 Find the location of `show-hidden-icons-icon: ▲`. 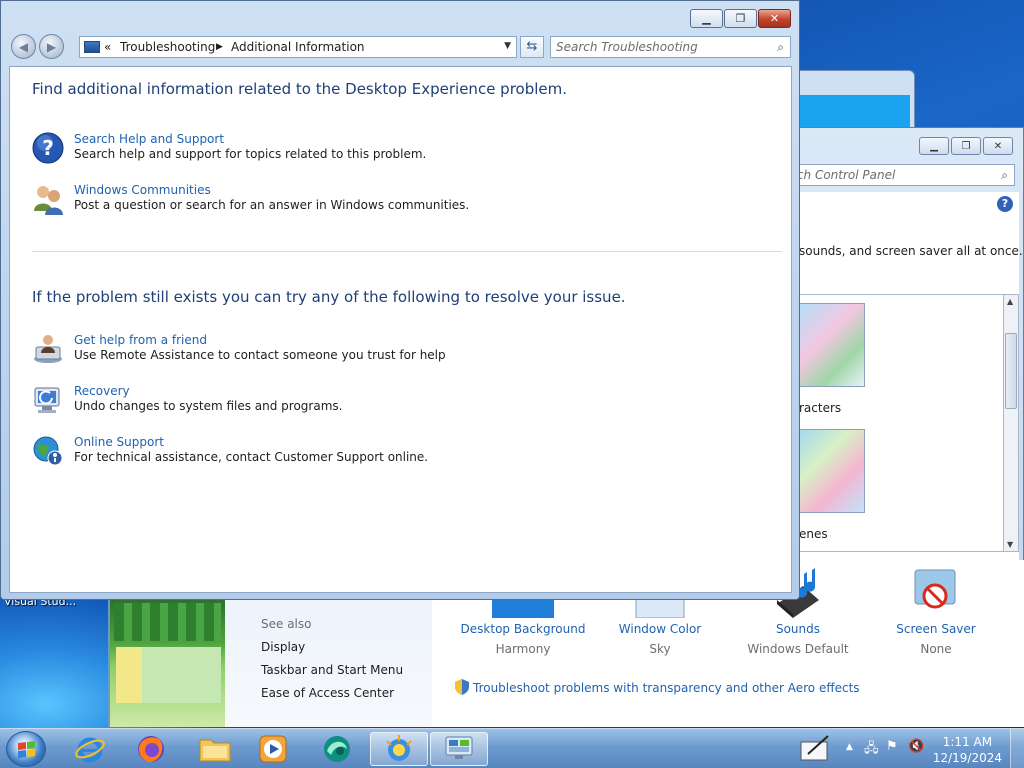

show-hidden-icons-icon: ▲ is located at coordinates (849, 747).